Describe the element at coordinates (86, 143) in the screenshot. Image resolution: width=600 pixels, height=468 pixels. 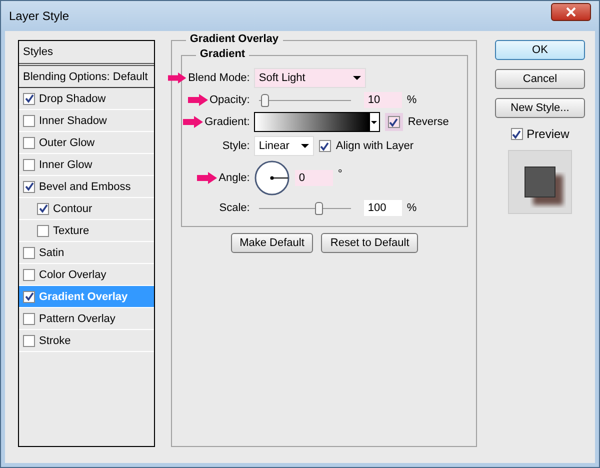
I see `style-item: Outer Glow` at that location.